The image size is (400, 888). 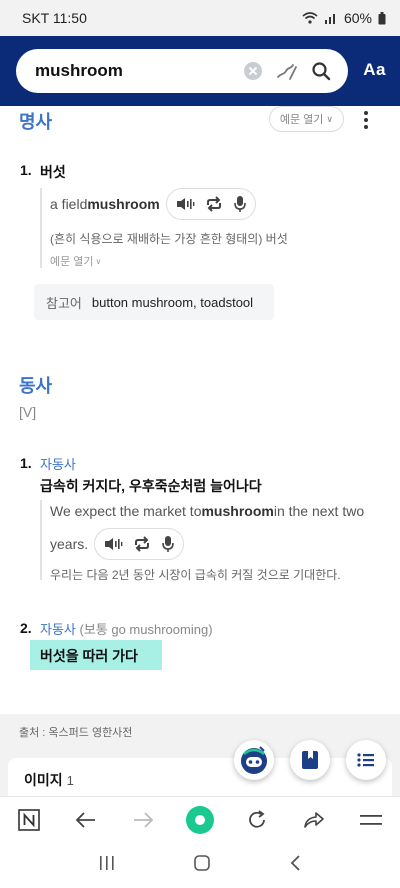 I want to click on list-button, so click(x=366, y=760).